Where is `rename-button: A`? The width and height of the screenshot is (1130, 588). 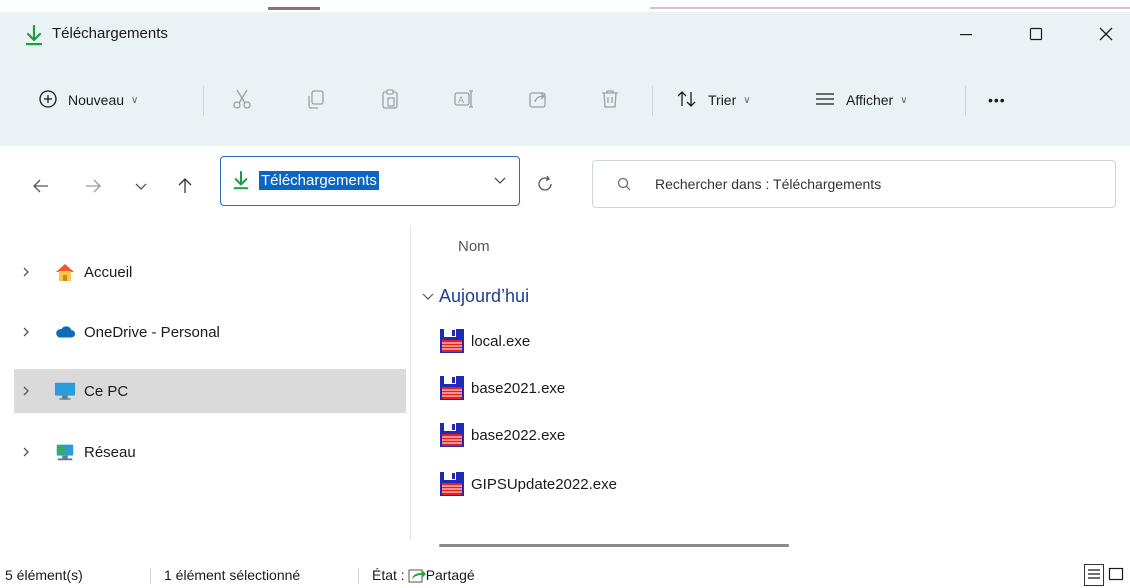 rename-button: A is located at coordinates (464, 100).